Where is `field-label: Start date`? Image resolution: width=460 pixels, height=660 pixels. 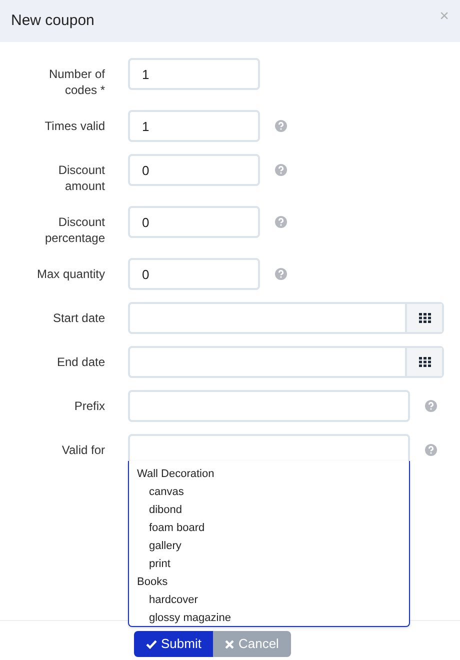 field-label: Start date is located at coordinates (78, 318).